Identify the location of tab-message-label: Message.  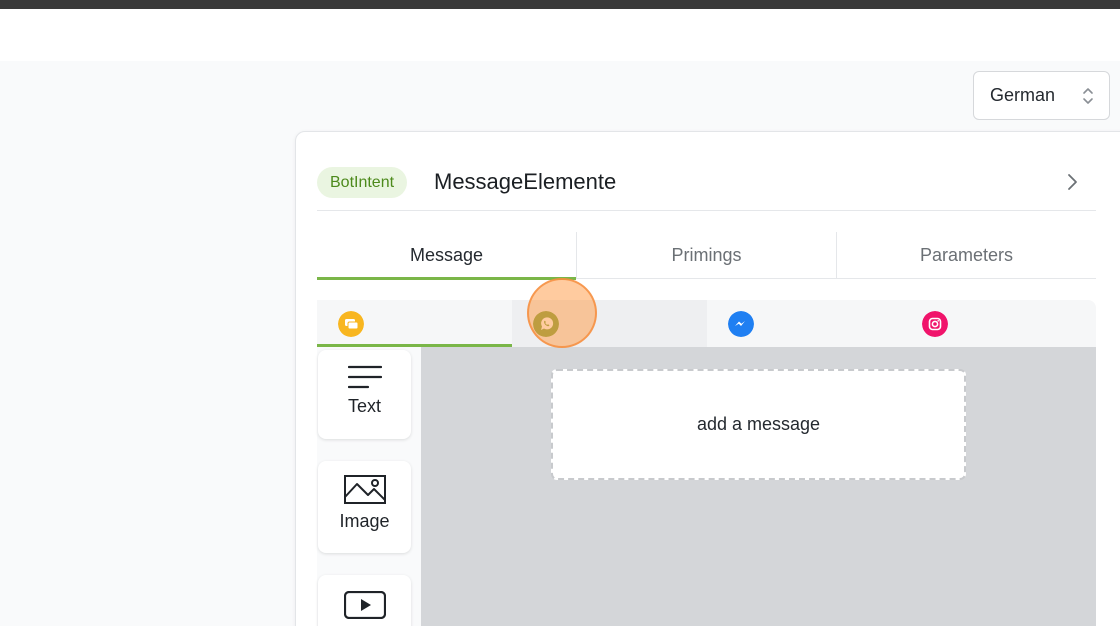
(446, 254).